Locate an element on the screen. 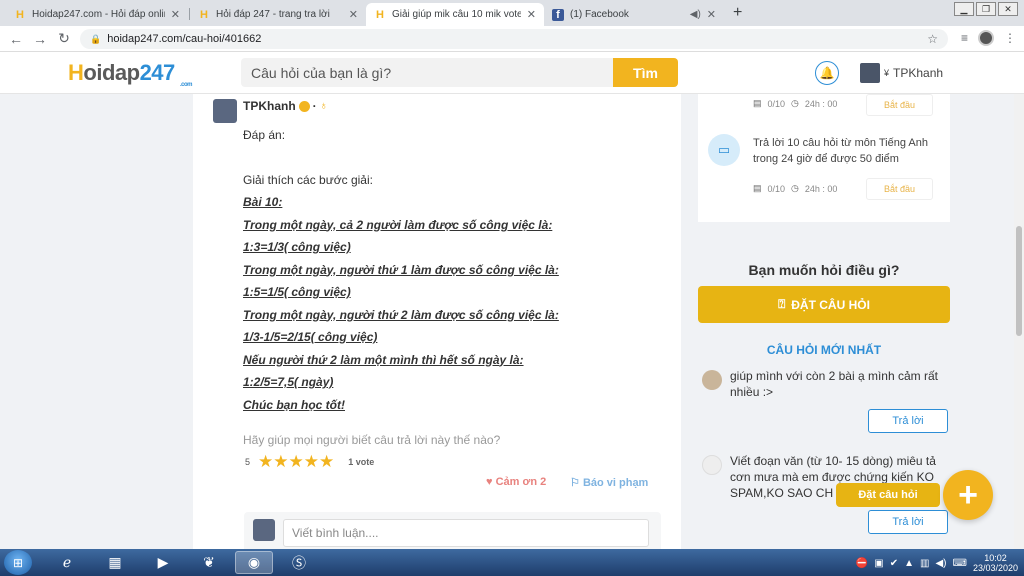  author-name: TPKhanh is located at coordinates (269, 106).